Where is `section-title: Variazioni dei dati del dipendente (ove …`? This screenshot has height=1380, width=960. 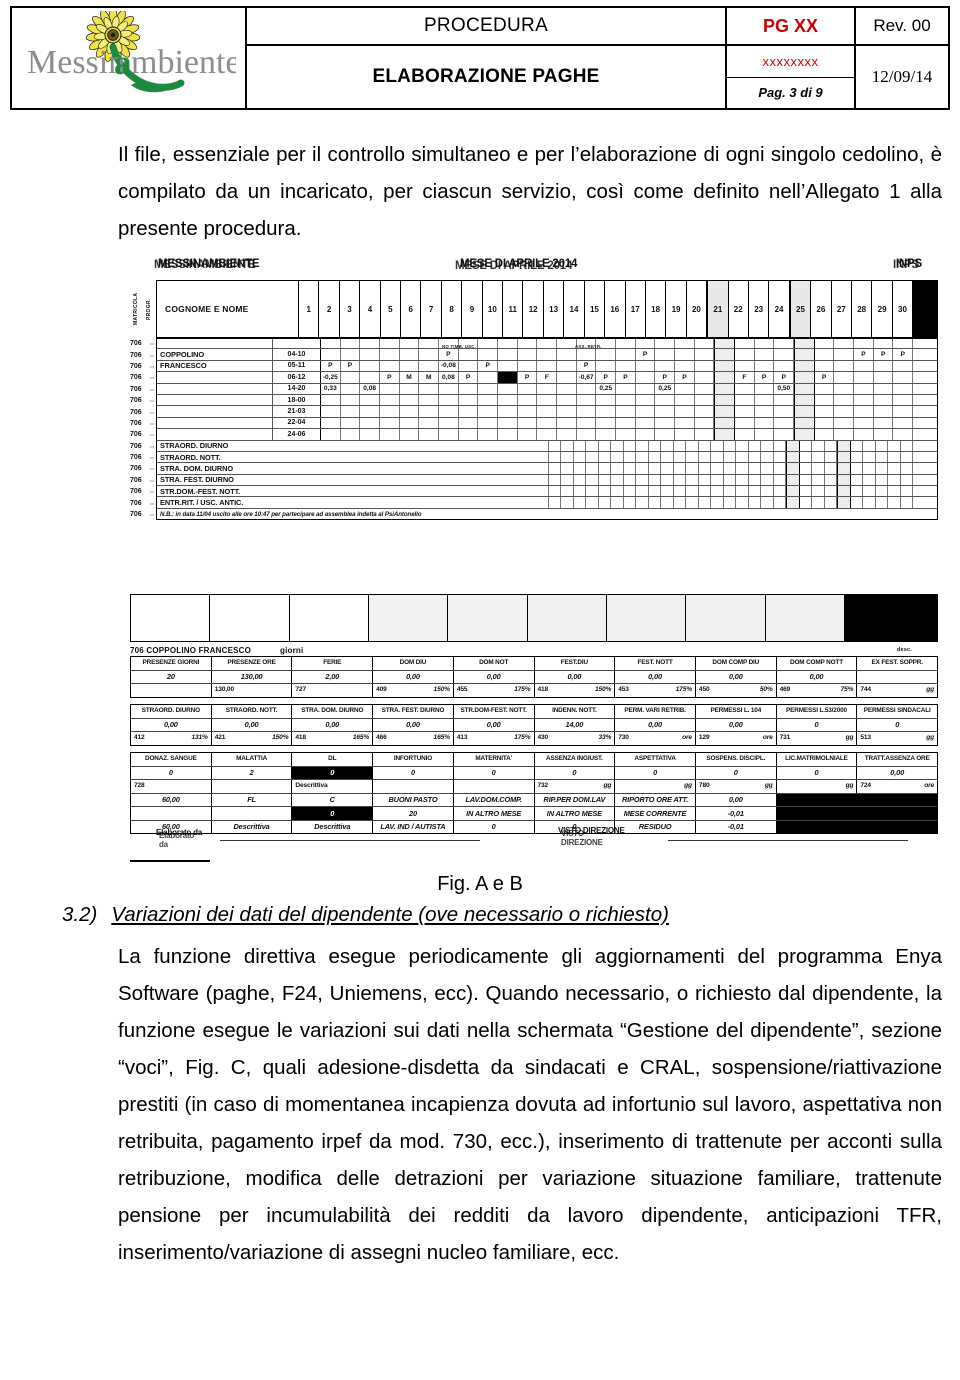 section-title: Variazioni dei dati del dipendente (ove … is located at coordinates (390, 914).